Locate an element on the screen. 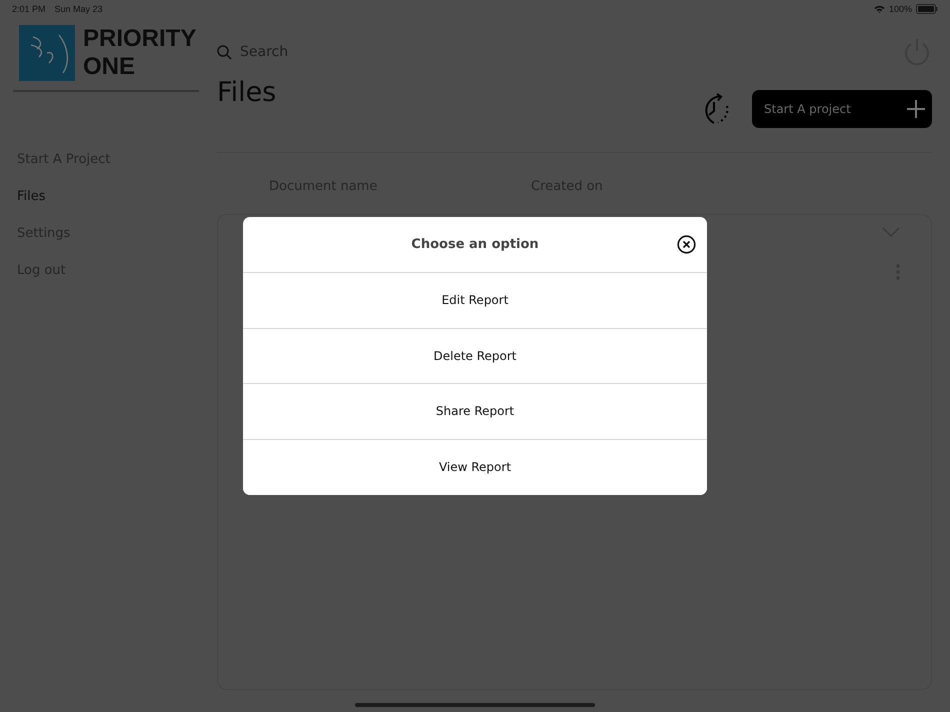 The width and height of the screenshot is (950, 712). wifi-icon is located at coordinates (879, 8).